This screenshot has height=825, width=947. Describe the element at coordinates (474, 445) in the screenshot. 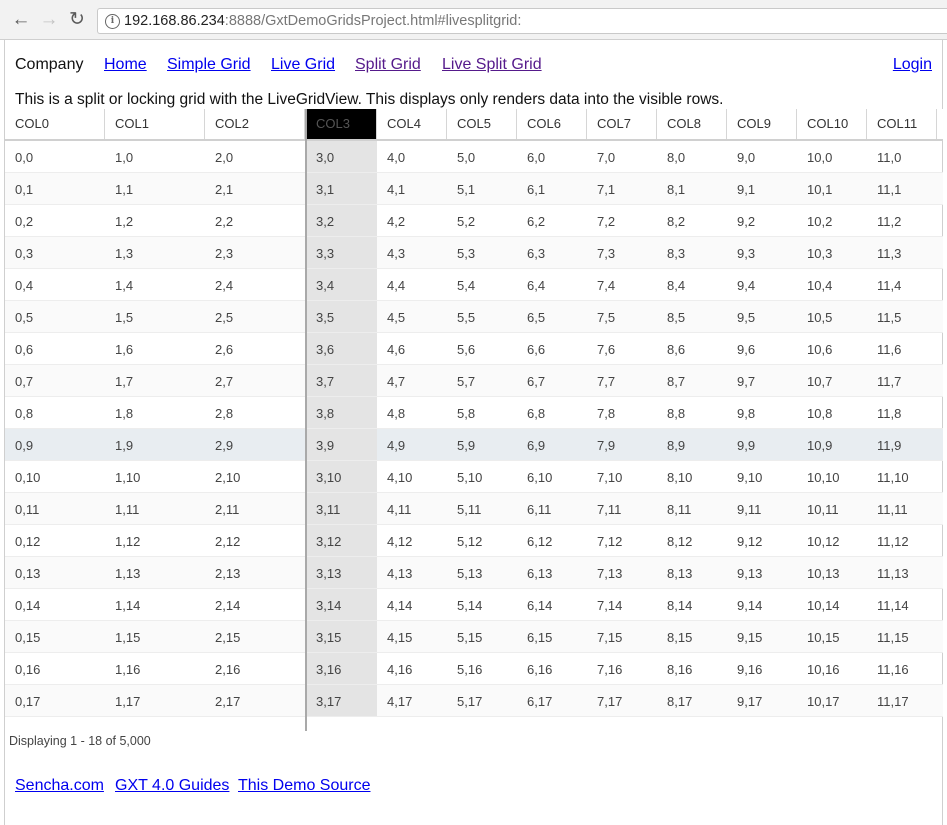

I see `table-row: 0,9 1,9 2,9 3,9 4,9 5,9 6,9 7,9 8,9 9,9 10,9 11,9` at that location.